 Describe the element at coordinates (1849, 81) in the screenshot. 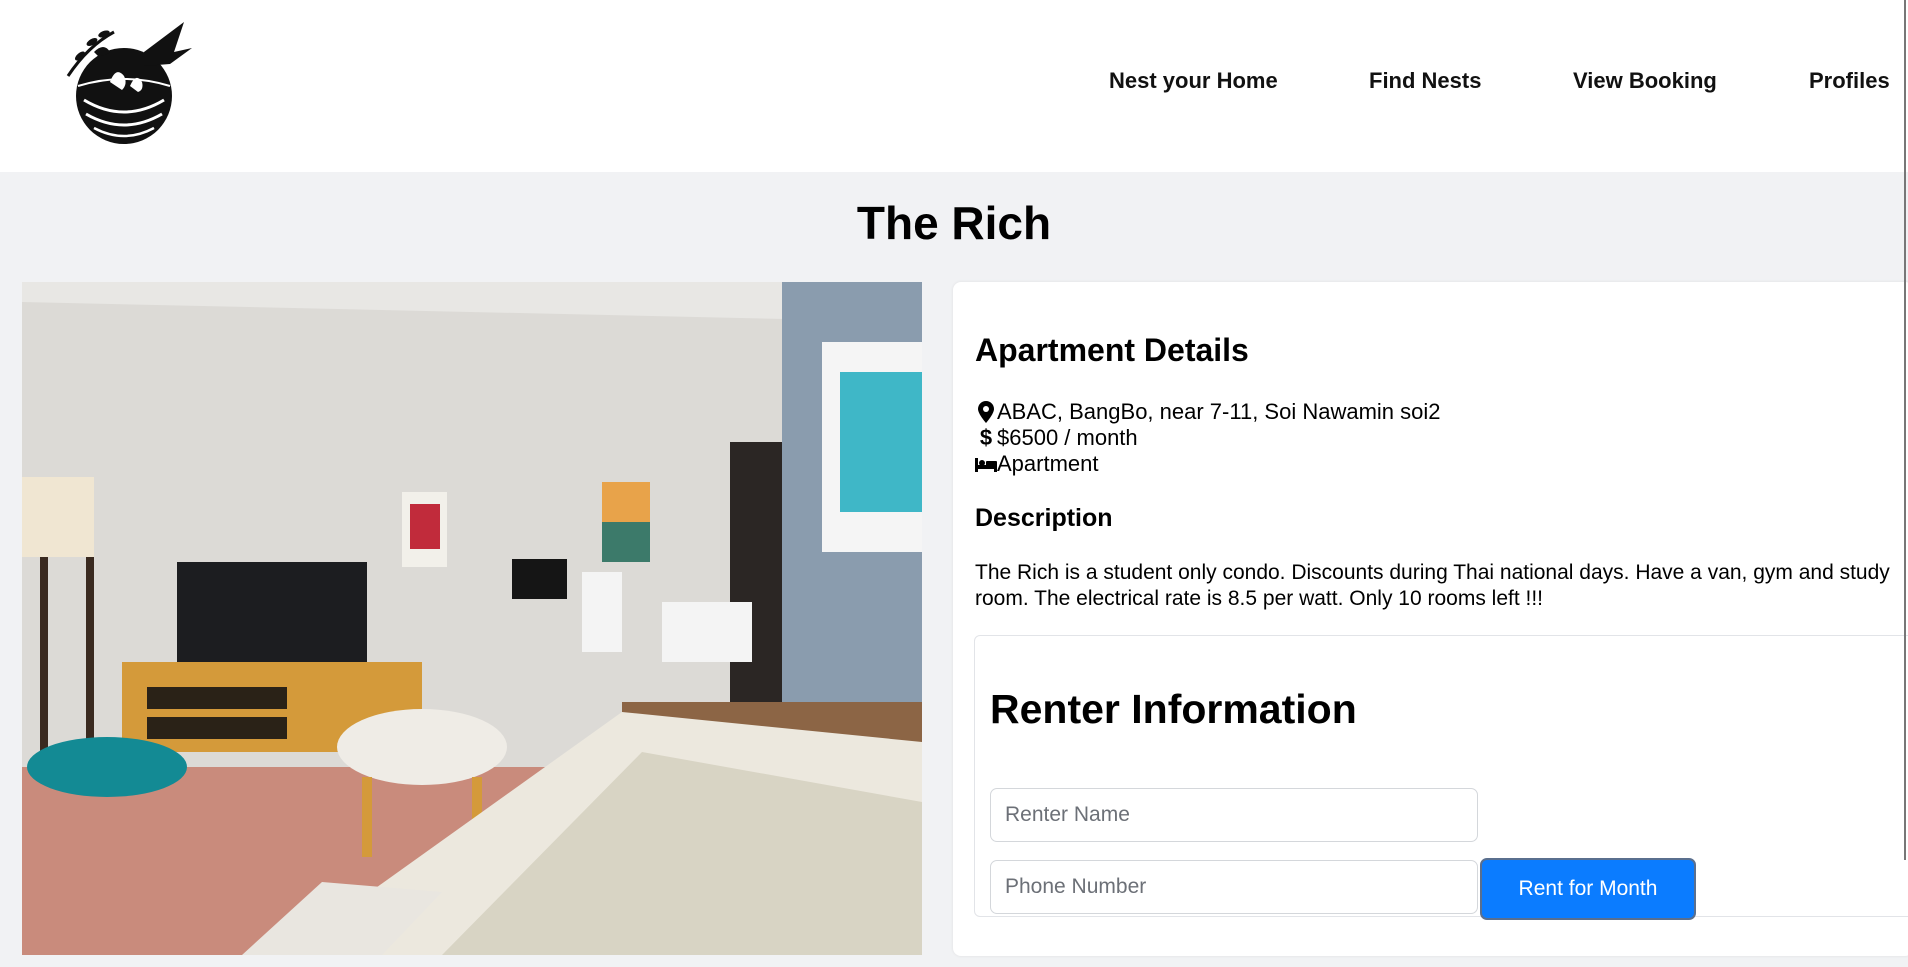

I see `nav-link-profiles: Profiles` at that location.